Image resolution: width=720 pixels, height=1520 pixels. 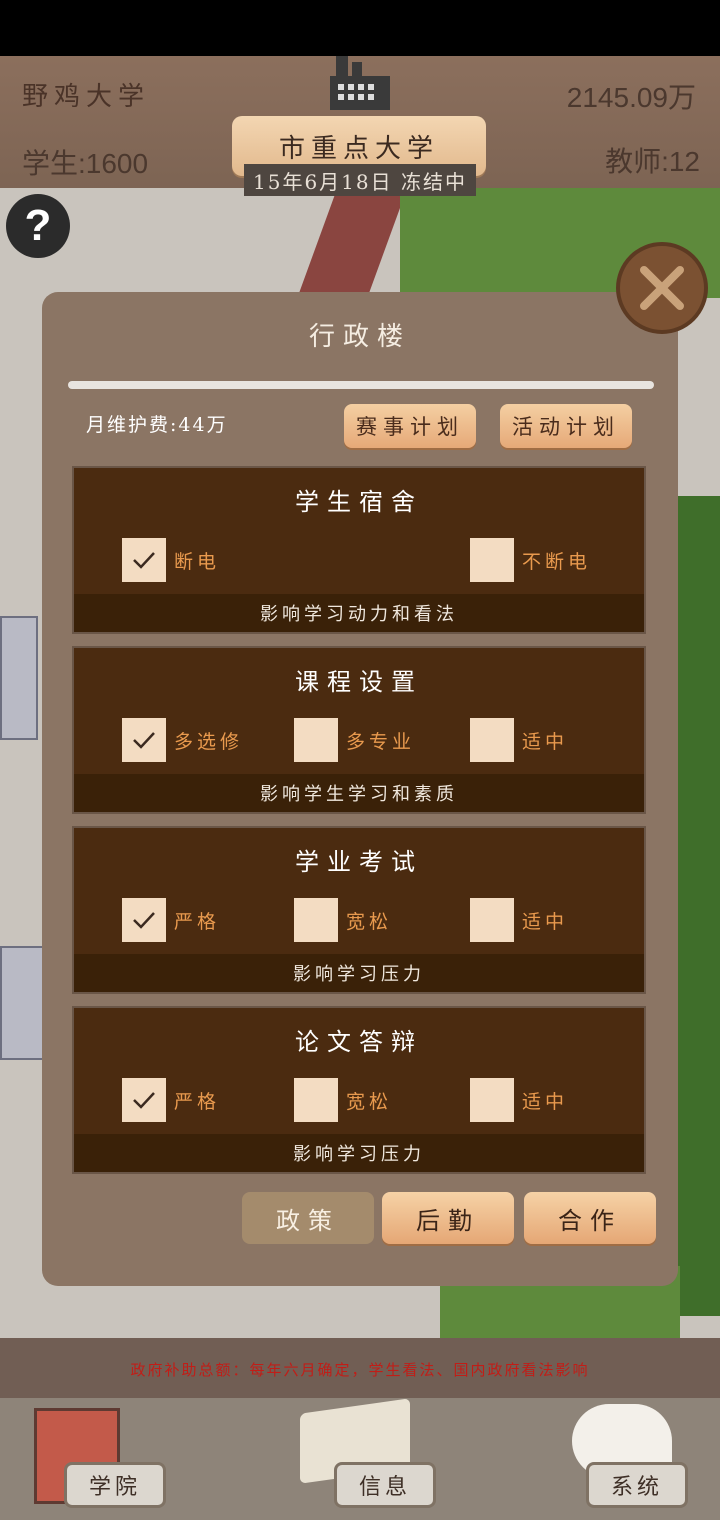 I want to click on nav-college: 学院, so click(x=115, y=1485).